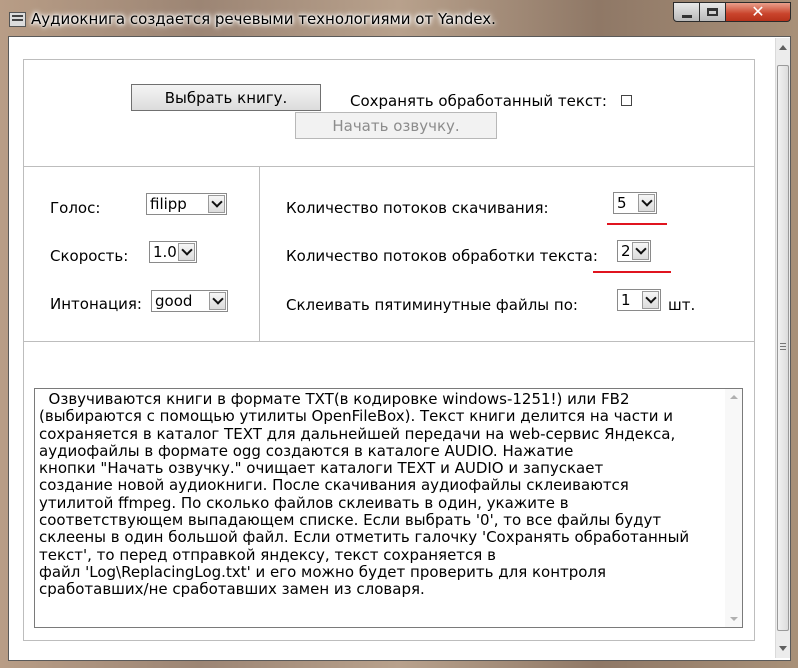 The width and height of the screenshot is (798, 668). I want to click on maximize-icon, so click(712, 12).